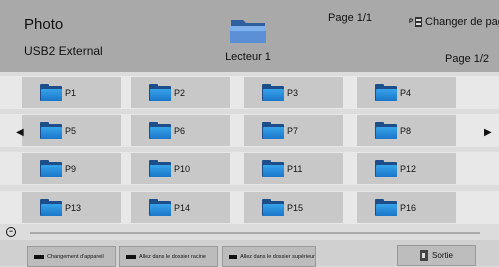 The image size is (499, 267). I want to click on folder-tile: P13, so click(71, 207).